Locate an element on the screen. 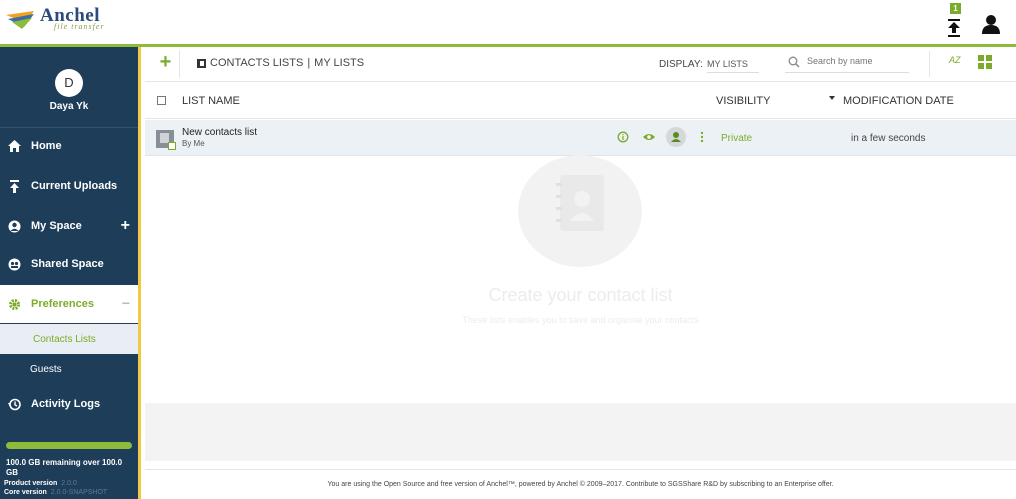  upload-queue-icon is located at coordinates (954, 28).